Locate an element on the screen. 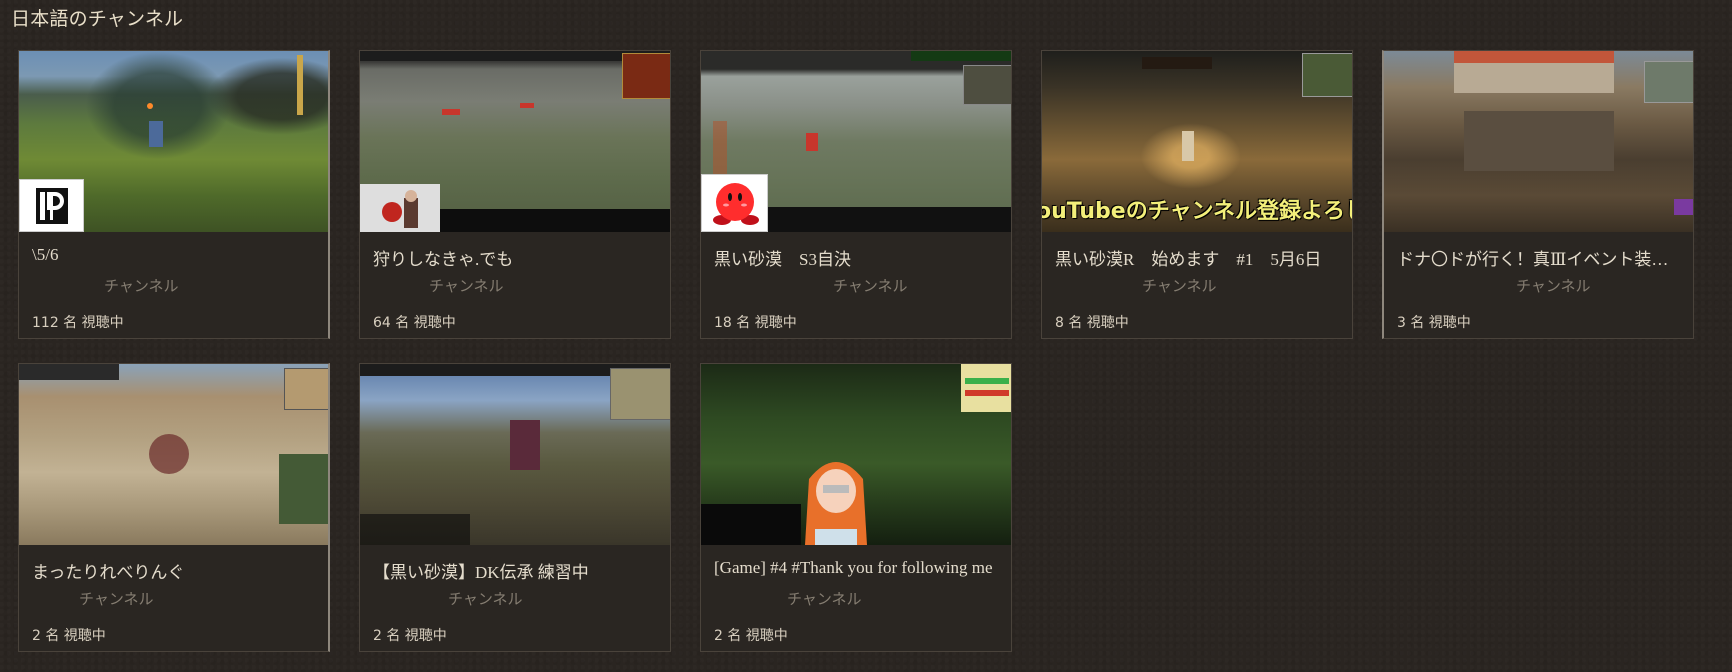  card-meta: 【黒い砂漠】DK伝承 練習中 チャンネル 2 名 視聴中 is located at coordinates (515, 598).